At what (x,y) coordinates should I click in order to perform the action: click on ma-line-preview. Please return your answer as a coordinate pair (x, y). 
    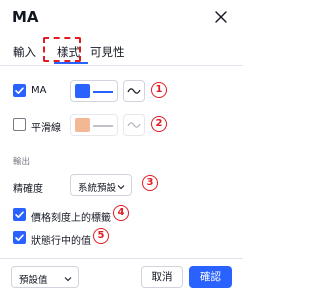
    Looking at the image, I should click on (103, 92).